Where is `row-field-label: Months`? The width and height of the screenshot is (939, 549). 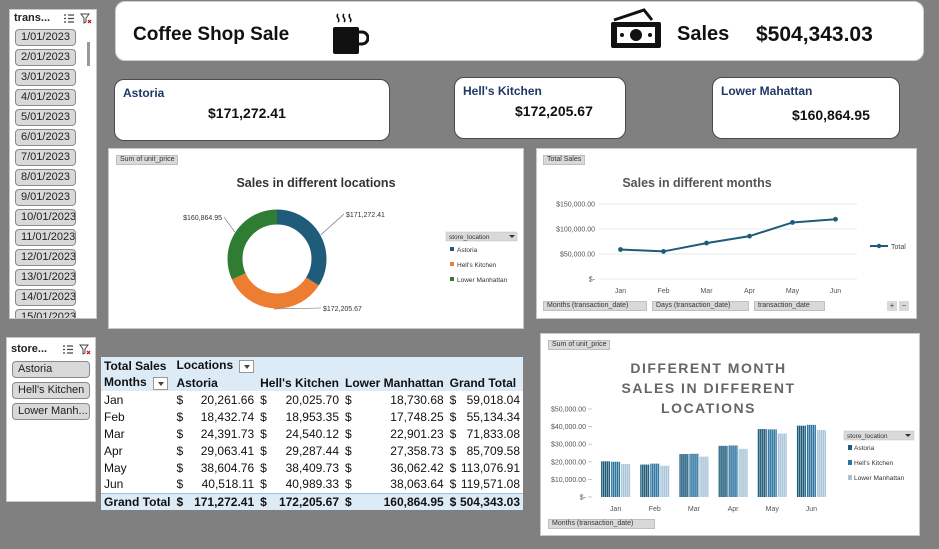 row-field-label: Months is located at coordinates (125, 382).